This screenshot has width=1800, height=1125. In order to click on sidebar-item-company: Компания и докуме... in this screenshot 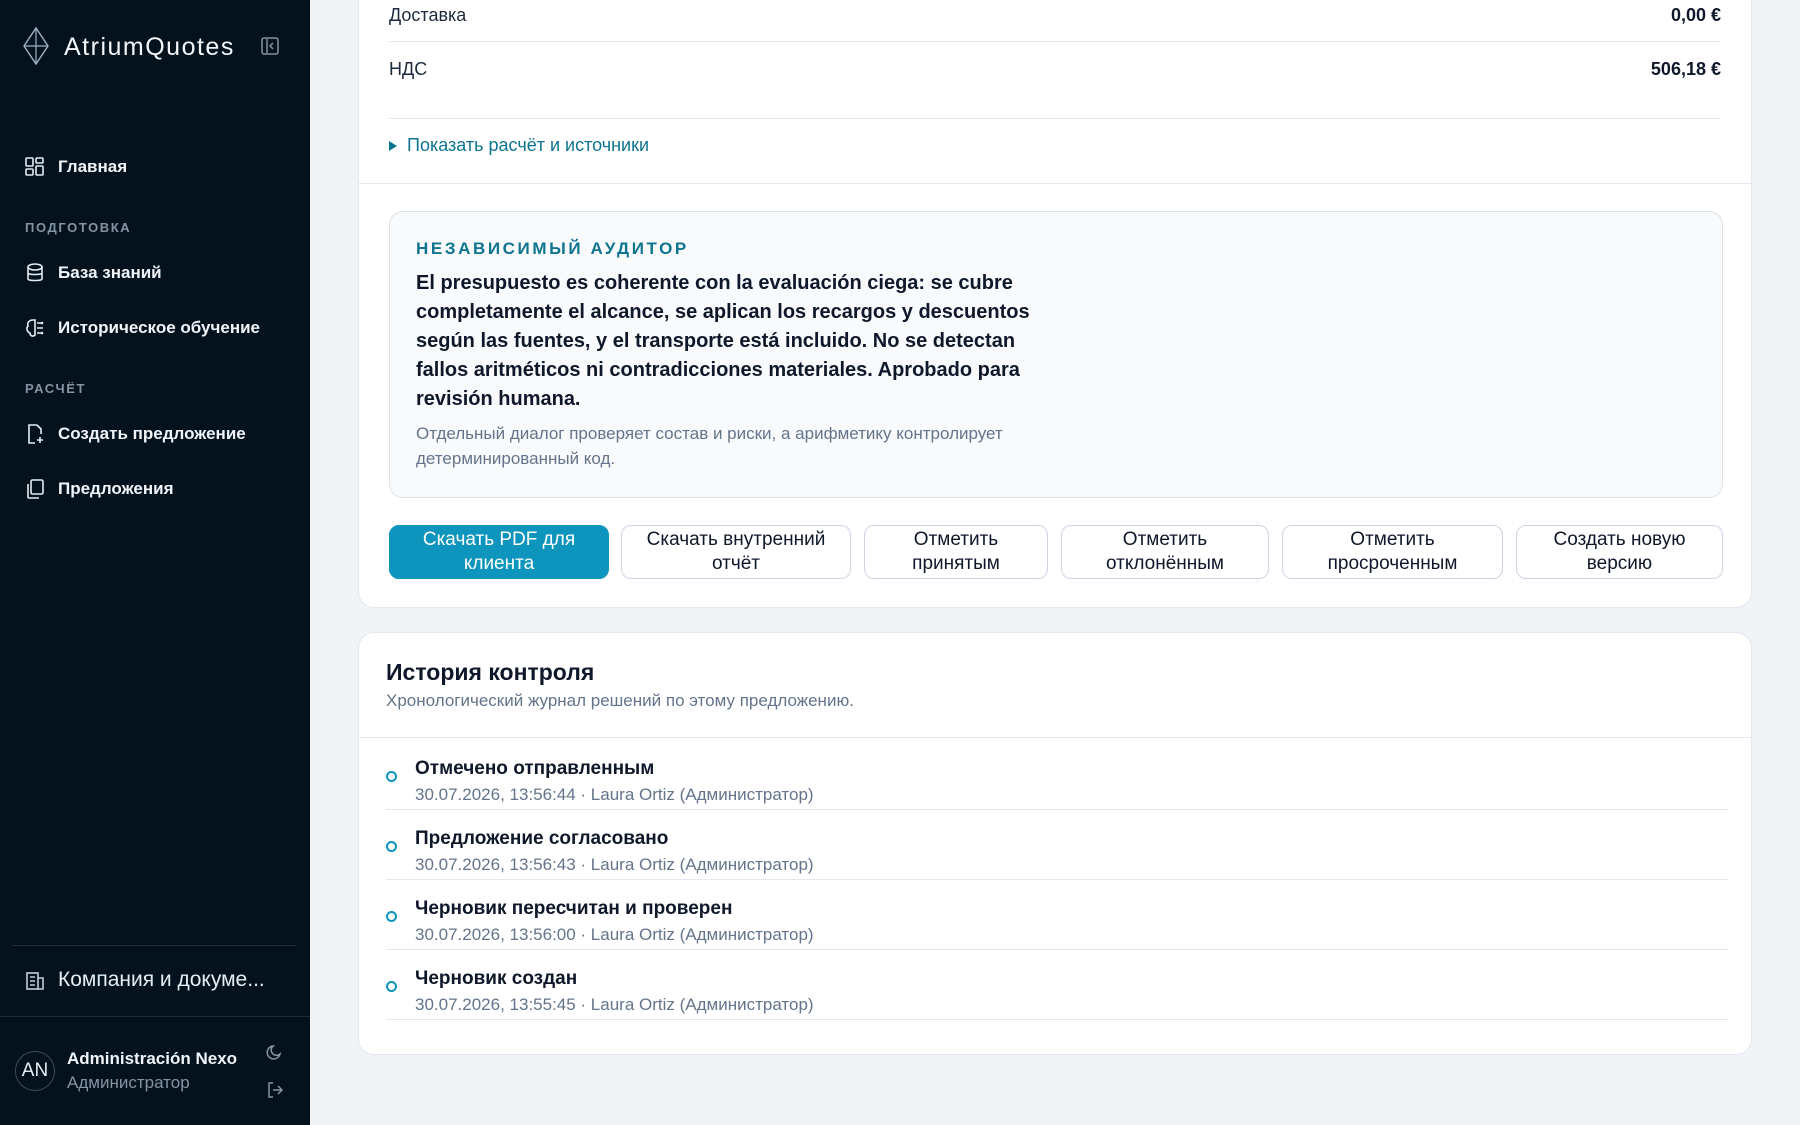, I will do `click(144, 980)`.